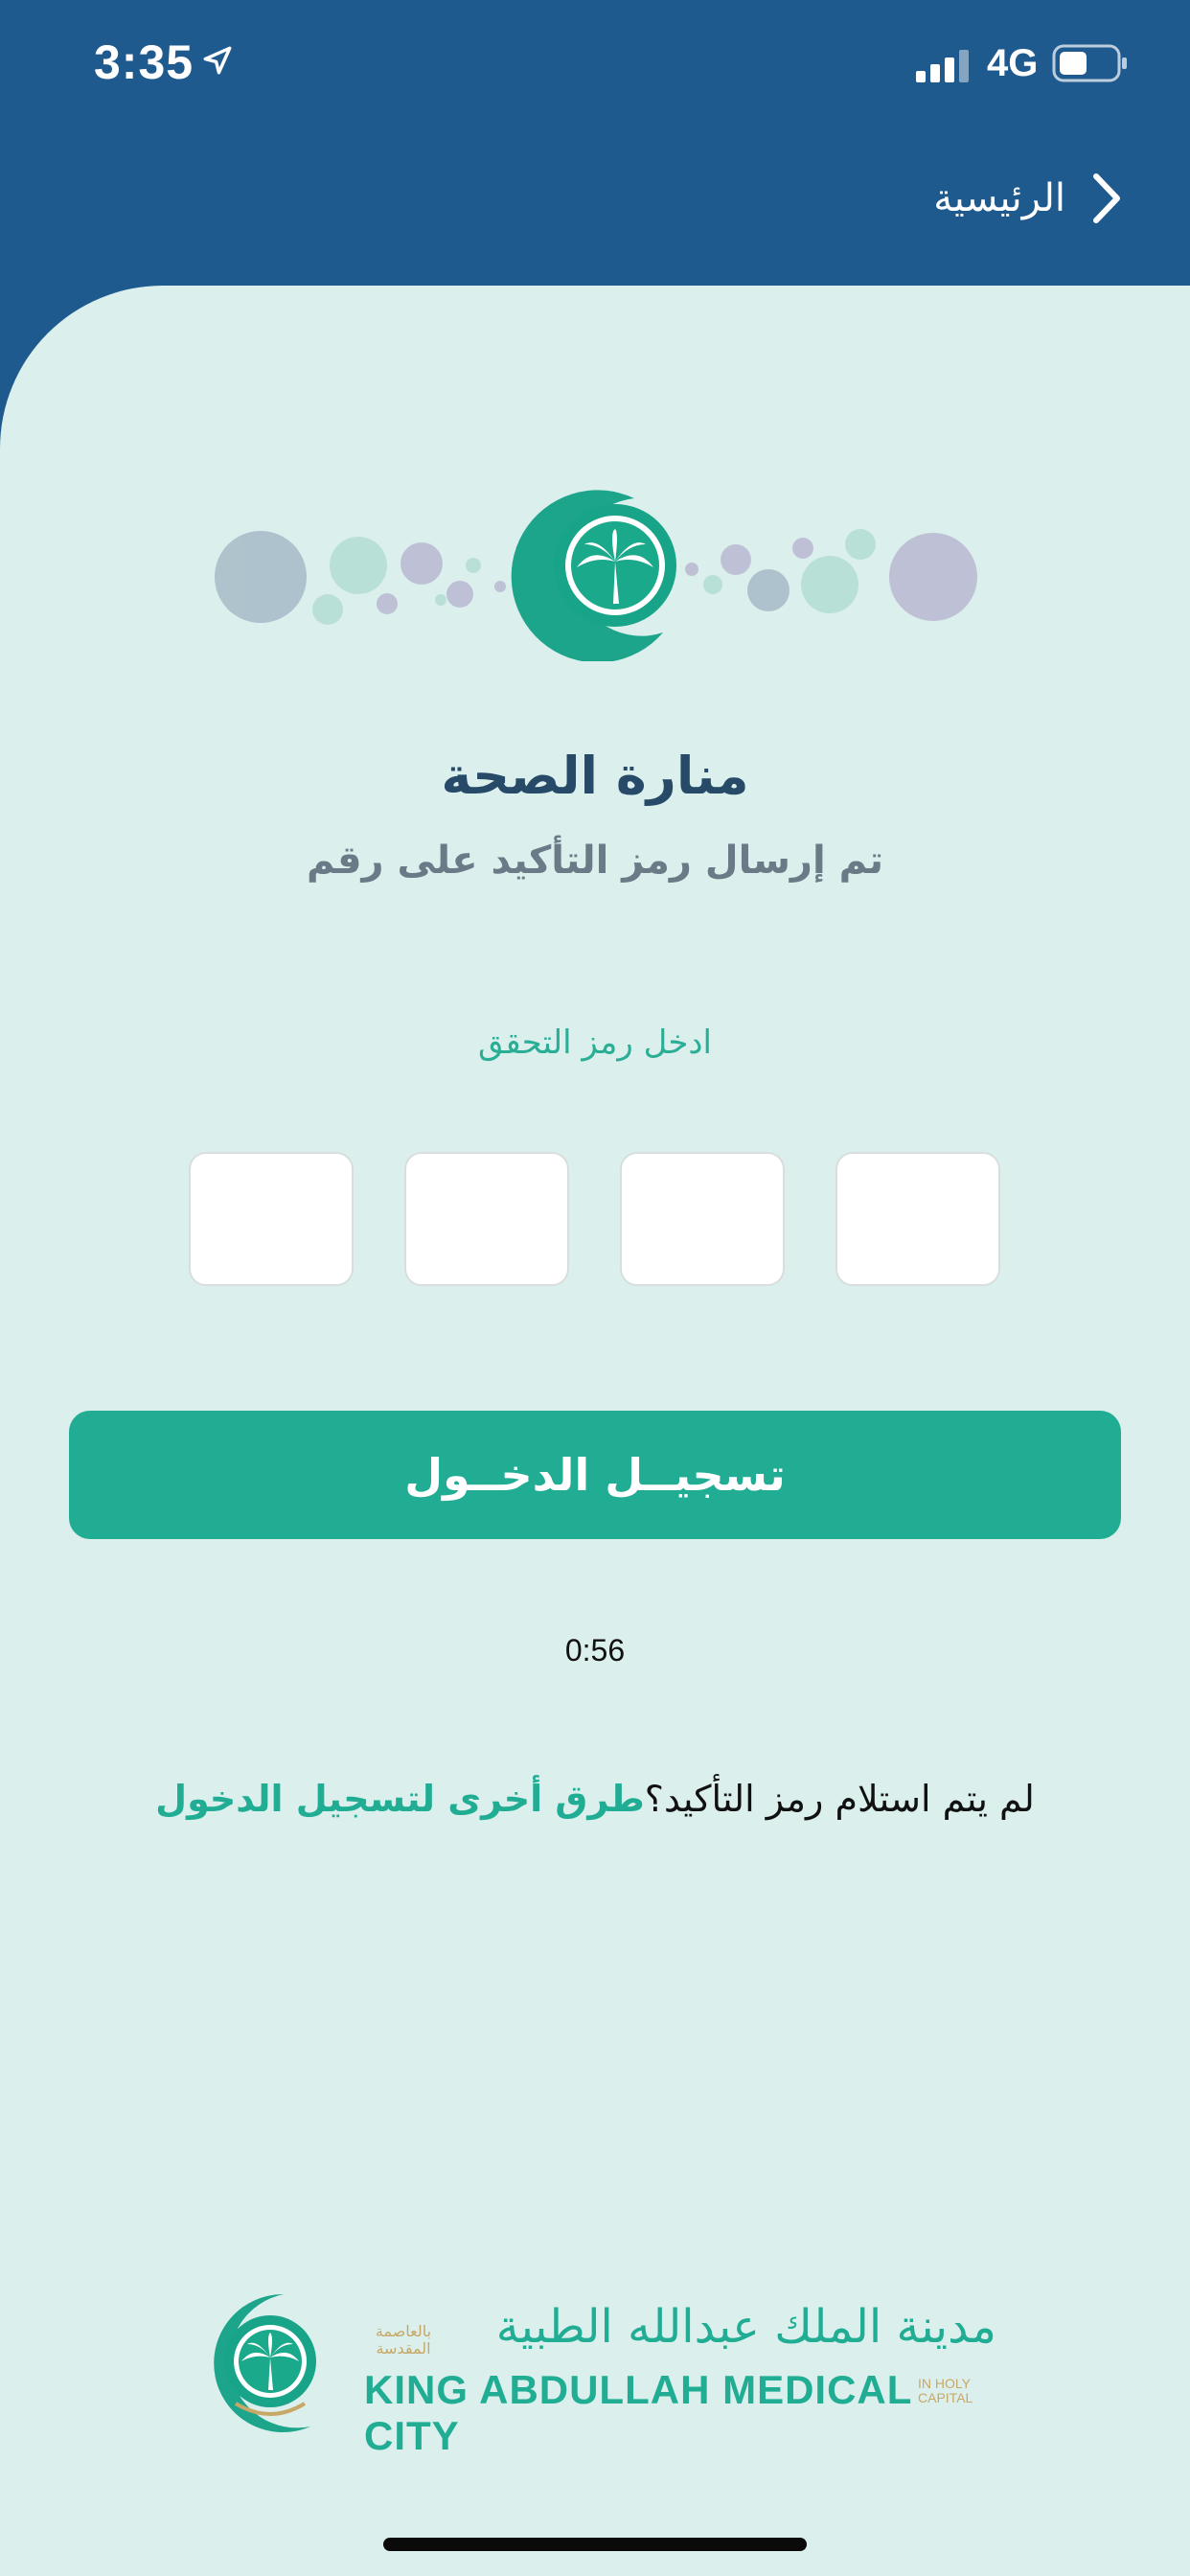  What do you see at coordinates (596, 575) in the screenshot?
I see `app-logo-icon` at bounding box center [596, 575].